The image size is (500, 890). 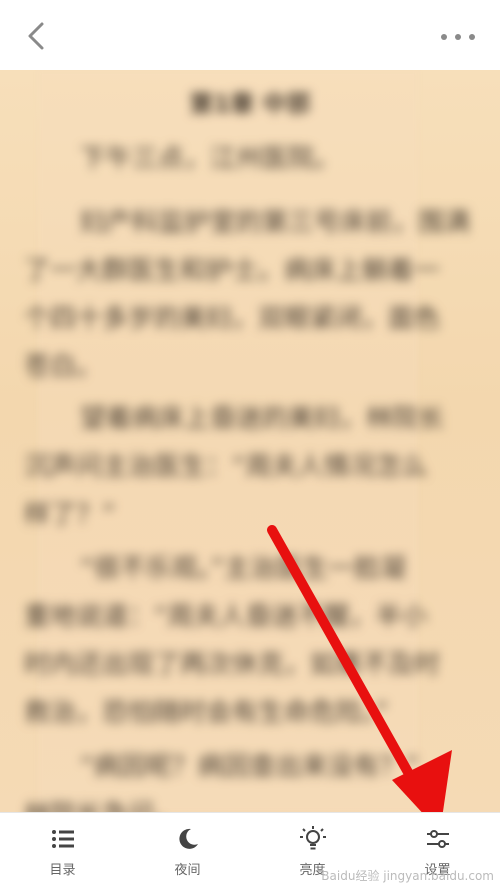 I want to click on text-line: 沉声问主治医生：“周夫人情况怎么, so click(x=226, y=467).